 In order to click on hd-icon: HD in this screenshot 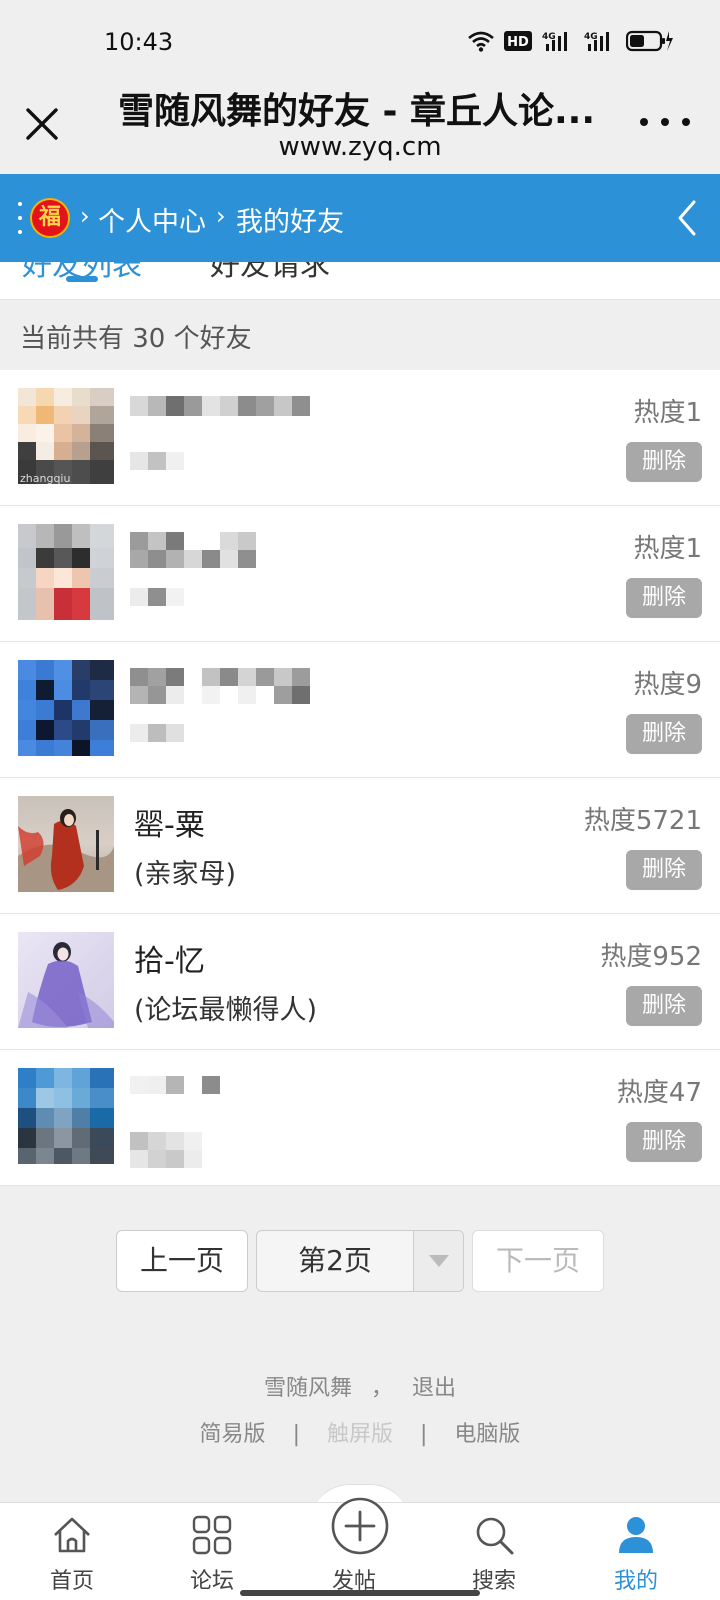, I will do `click(518, 41)`.